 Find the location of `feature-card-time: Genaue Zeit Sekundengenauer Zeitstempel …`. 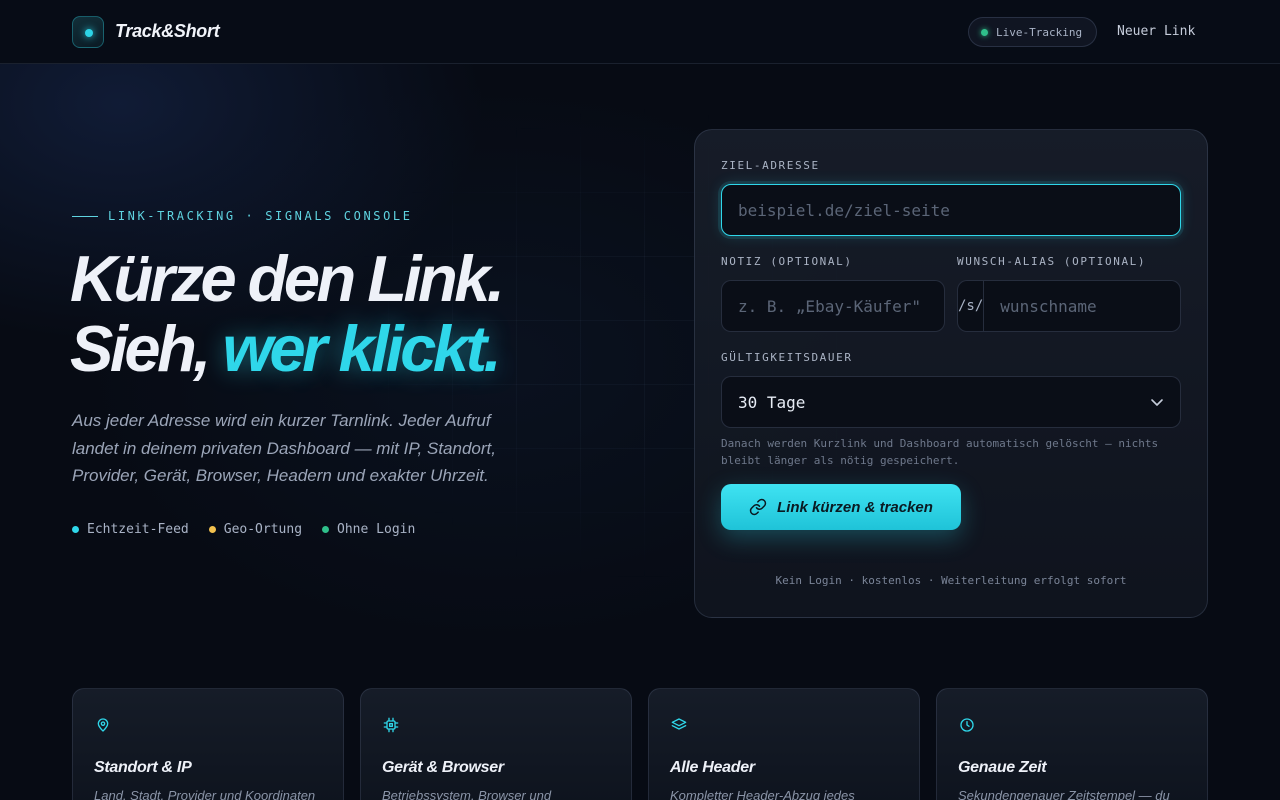

feature-card-time: Genaue Zeit Sekundengenauer Zeitstempel … is located at coordinates (1072, 744).